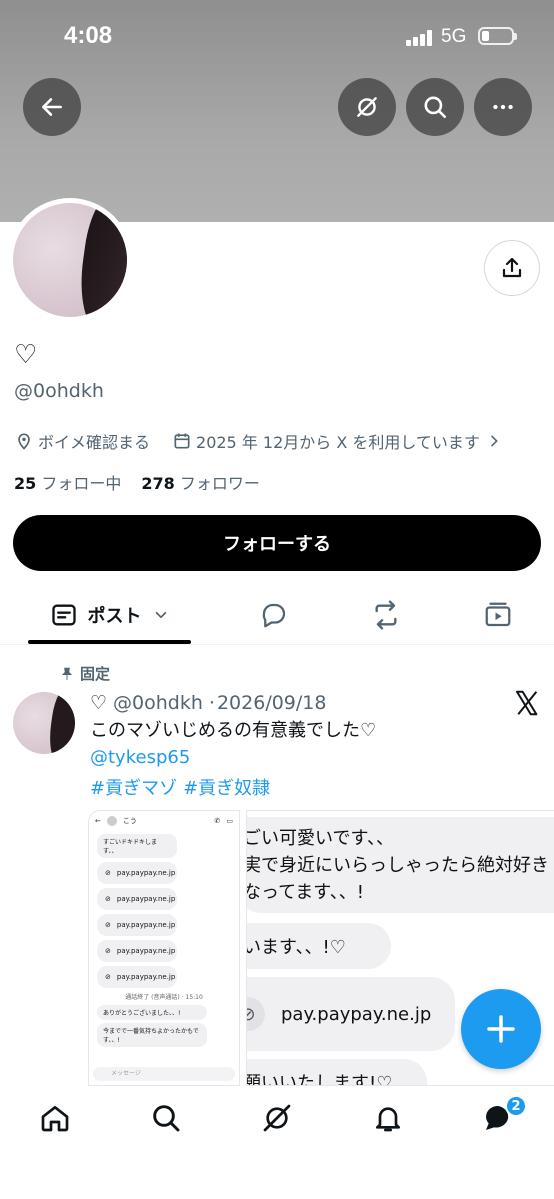 The width and height of the screenshot is (554, 1199). I want to click on compose-button, so click(501, 1029).